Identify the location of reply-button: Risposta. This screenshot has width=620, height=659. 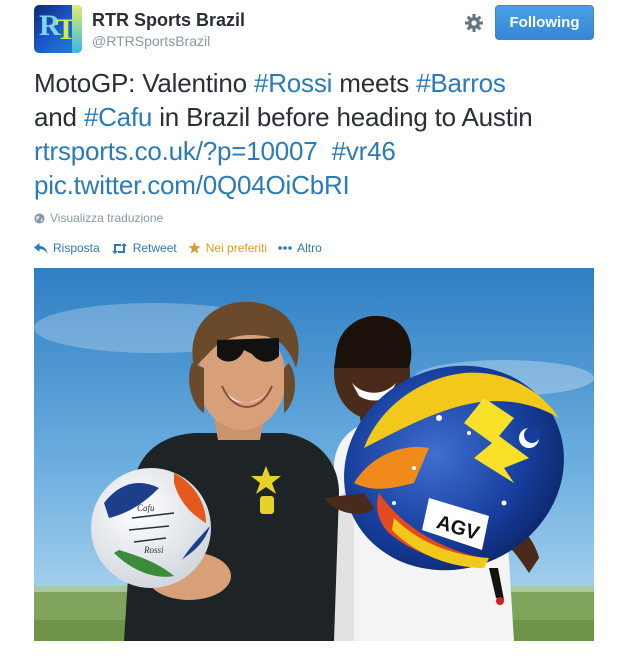
(67, 248).